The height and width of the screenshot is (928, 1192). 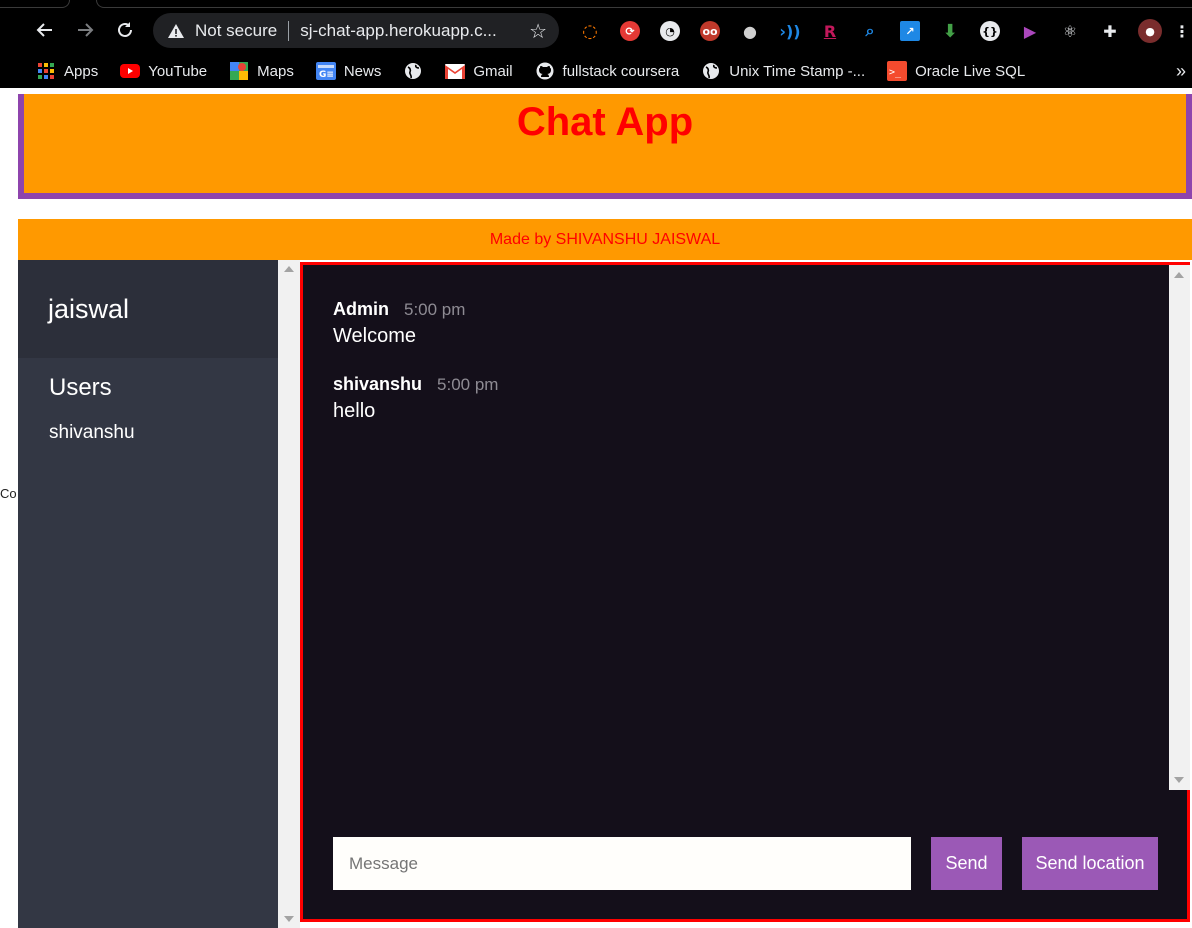 I want to click on oracle-icon: >_, so click(x=897, y=71).